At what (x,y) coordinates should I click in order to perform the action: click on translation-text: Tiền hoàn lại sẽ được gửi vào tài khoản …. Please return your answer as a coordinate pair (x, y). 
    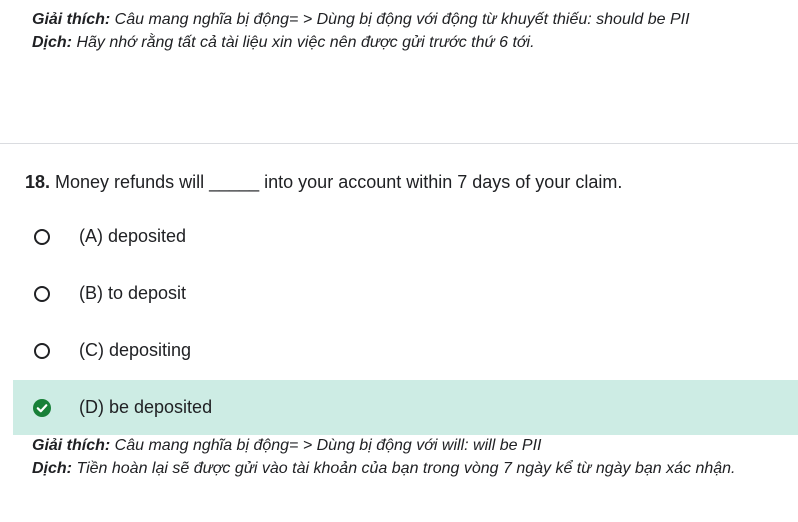
    Looking at the image, I should click on (404, 468).